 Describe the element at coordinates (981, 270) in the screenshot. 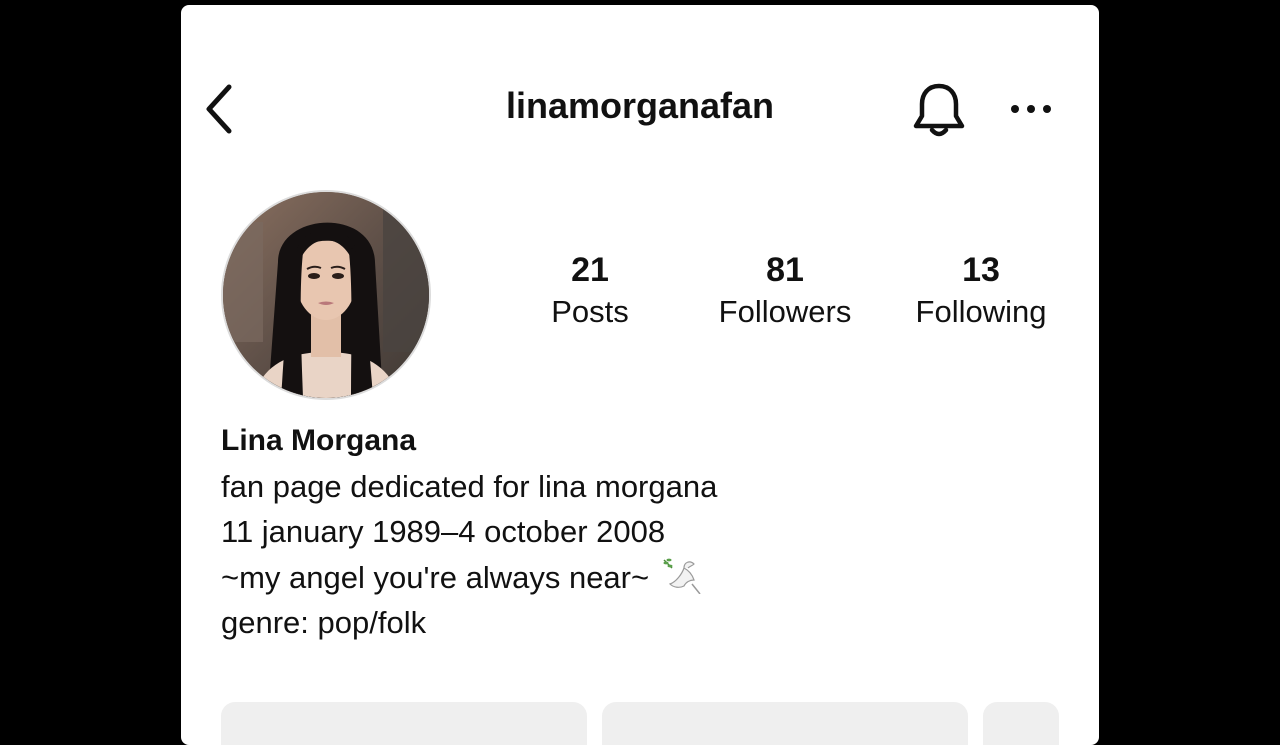

I see `following-count: 13` at that location.